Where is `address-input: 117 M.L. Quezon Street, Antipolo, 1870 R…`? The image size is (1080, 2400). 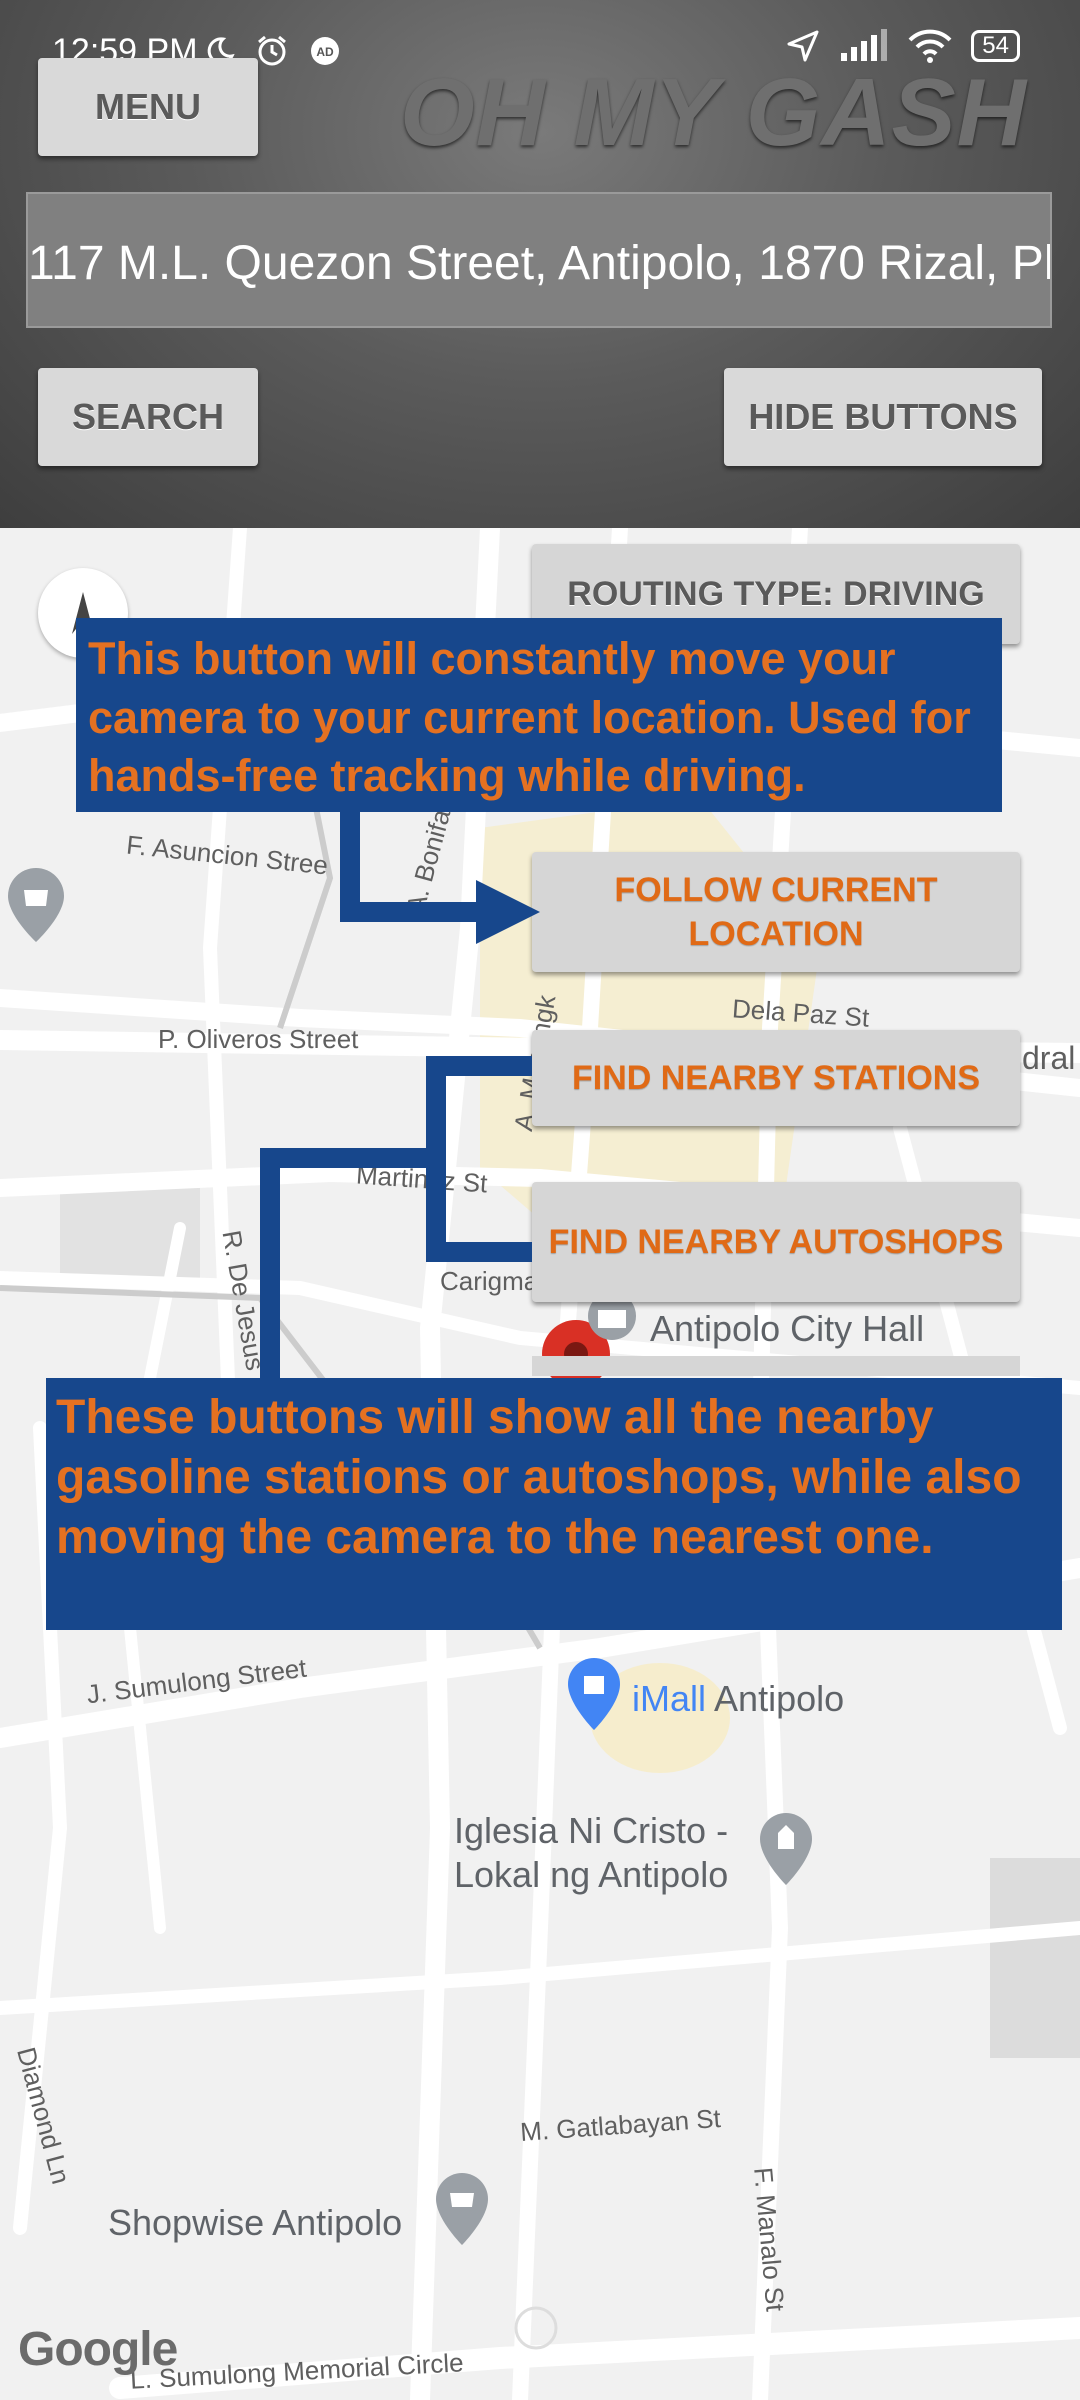 address-input: 117 M.L. Quezon Street, Antipolo, 1870 R… is located at coordinates (539, 260).